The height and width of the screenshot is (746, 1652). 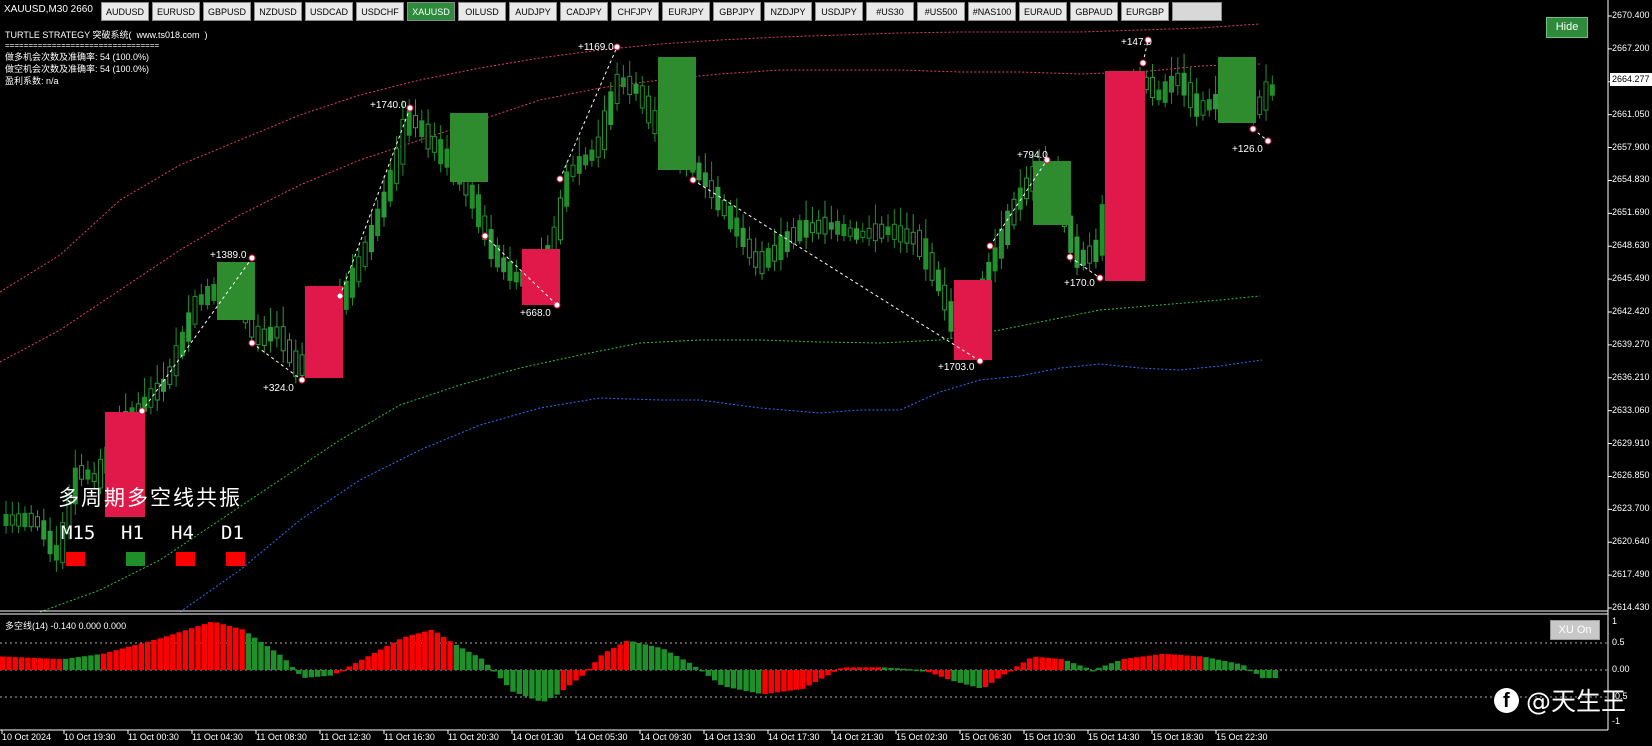 What do you see at coordinates (1247, 149) in the screenshot?
I see `trade-profit-label: +126.0` at bounding box center [1247, 149].